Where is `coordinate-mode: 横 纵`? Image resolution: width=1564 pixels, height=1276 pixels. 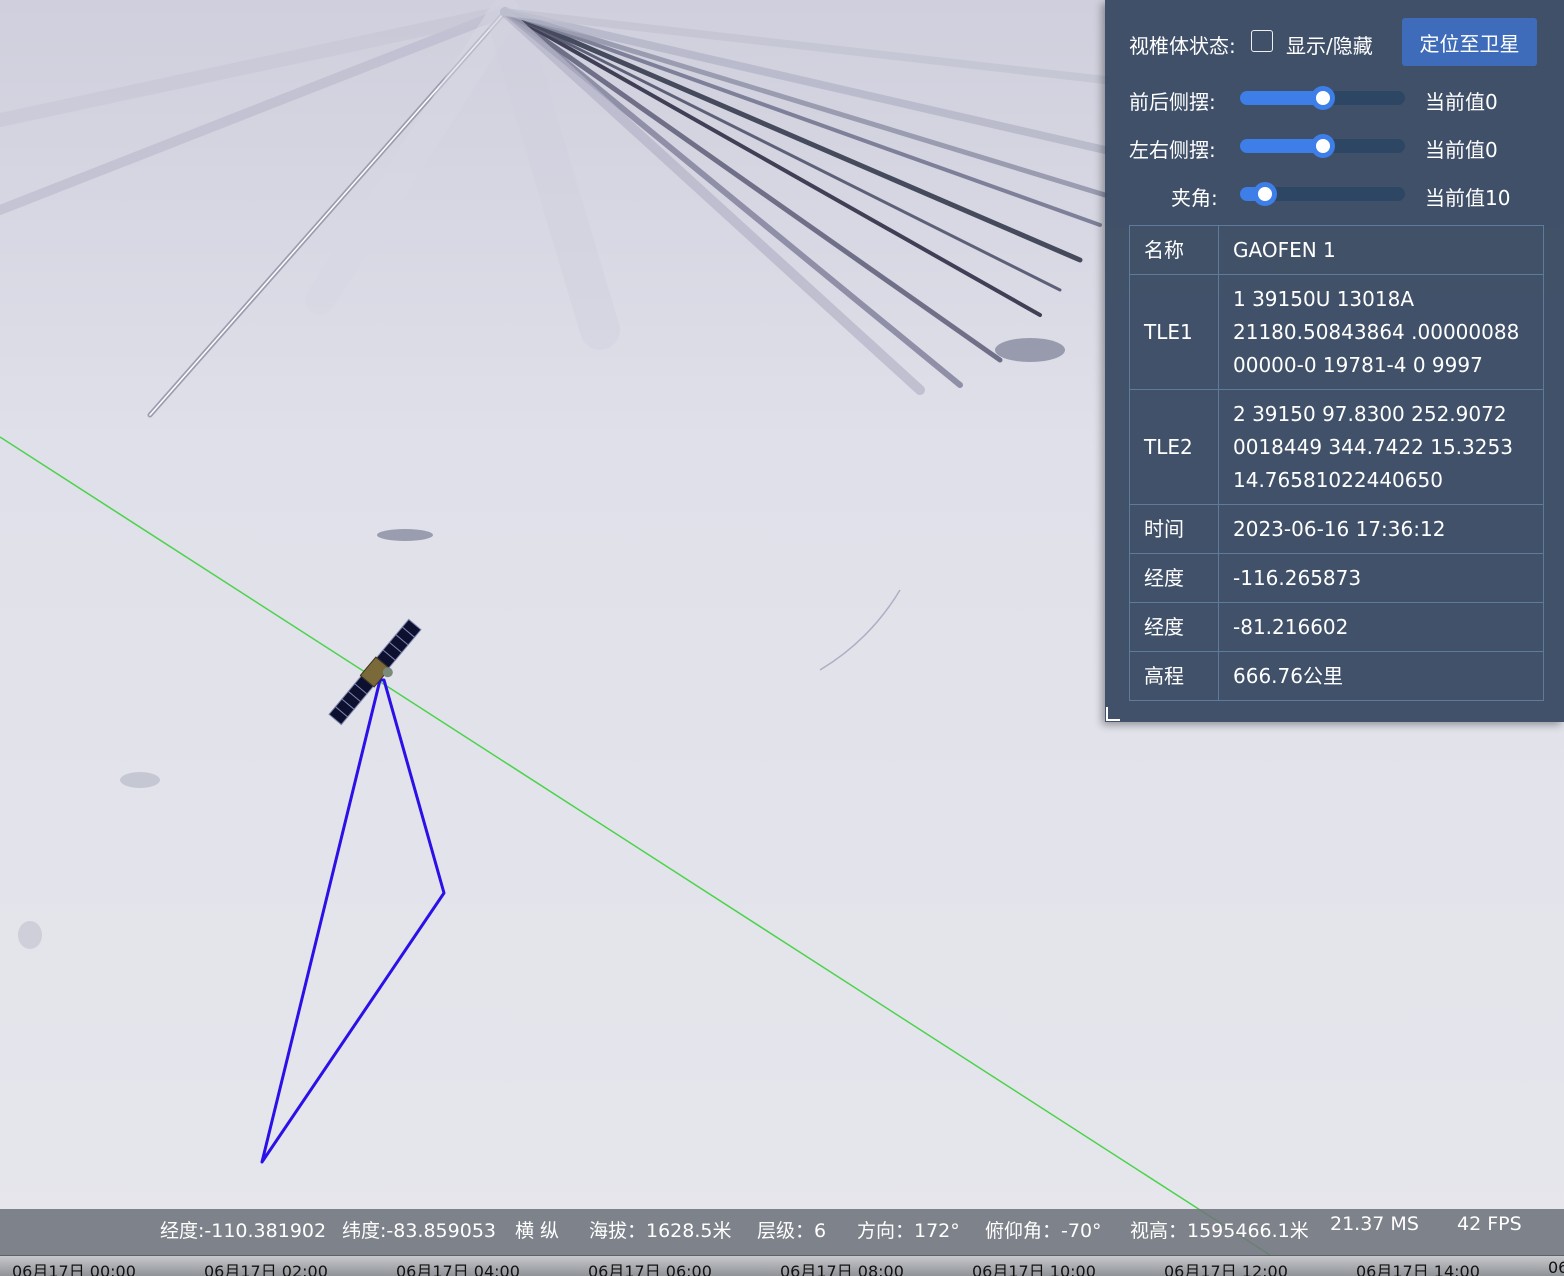
coordinate-mode: 横 纵 is located at coordinates (537, 1229).